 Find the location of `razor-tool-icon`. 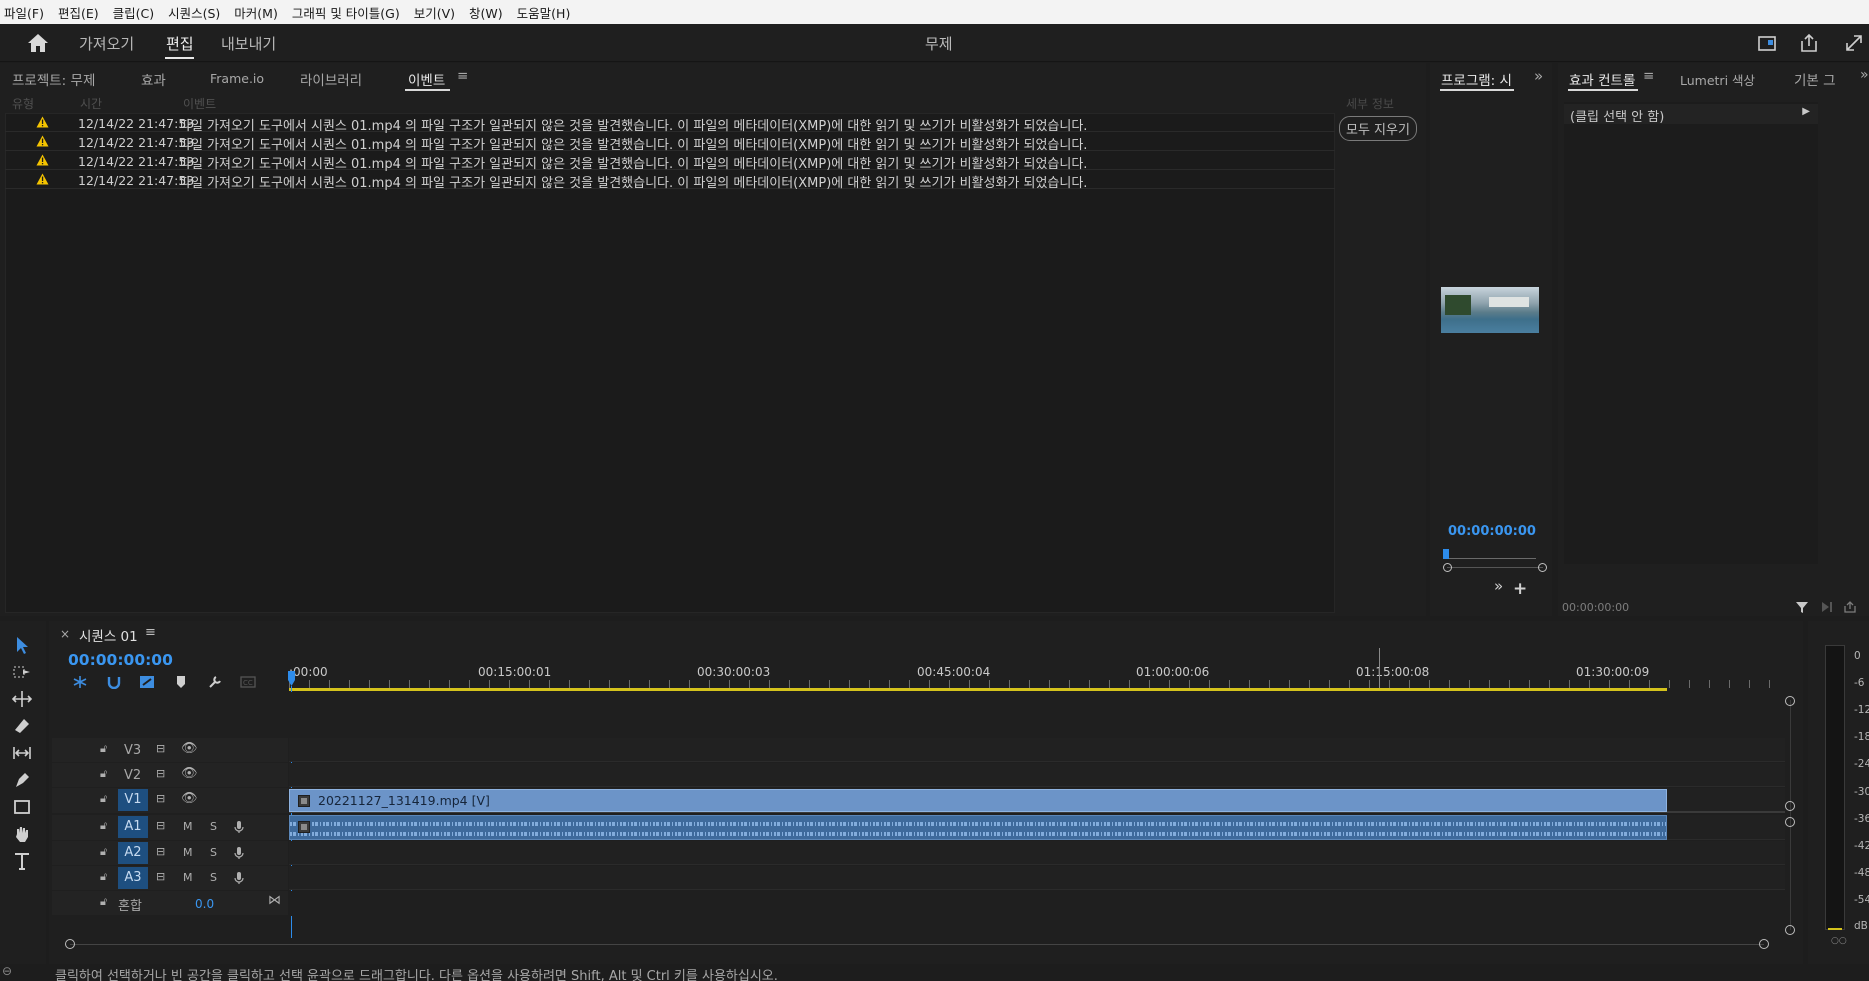

razor-tool-icon is located at coordinates (22, 726).